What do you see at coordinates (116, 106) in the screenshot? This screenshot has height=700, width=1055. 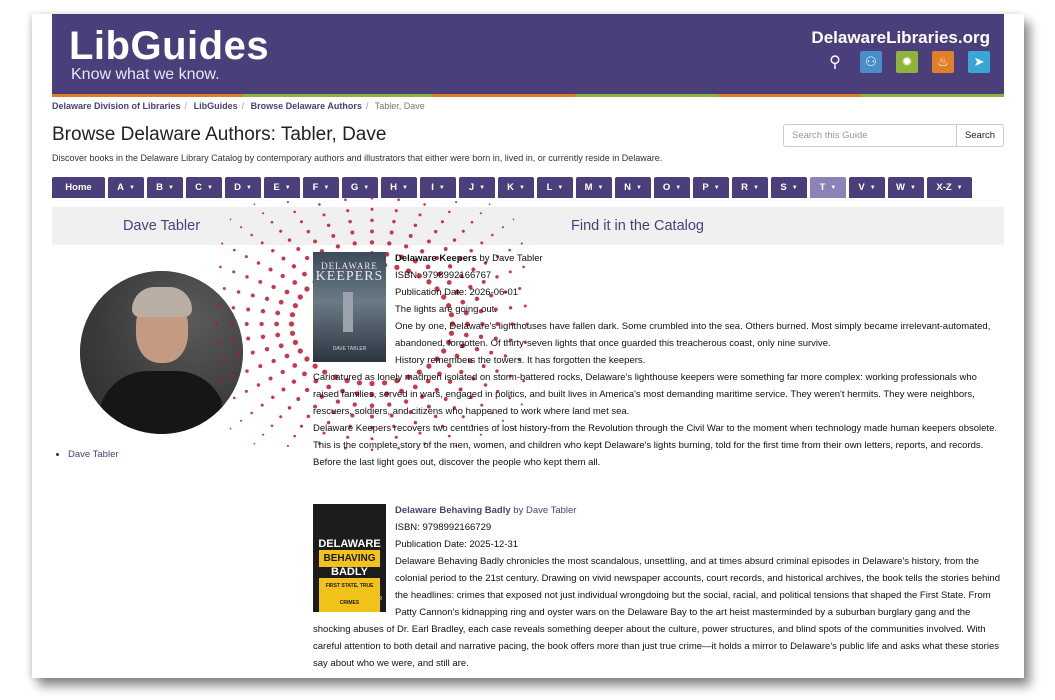 I see `breadcrumb-division: Delaware Division of Libraries` at bounding box center [116, 106].